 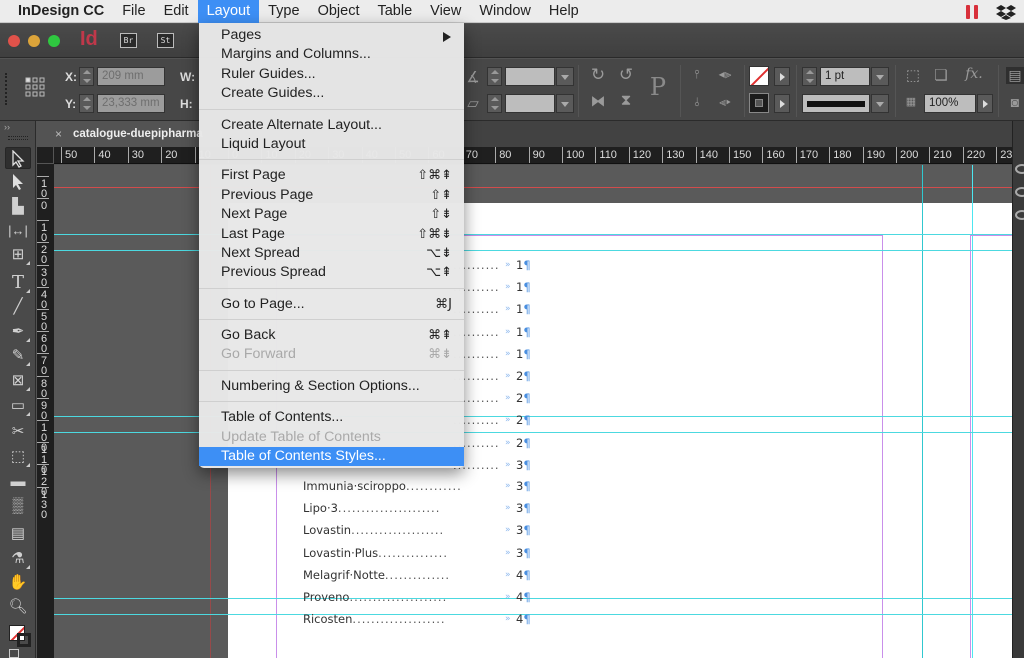 What do you see at coordinates (759, 76) in the screenshot?
I see `fill-none-swatch` at bounding box center [759, 76].